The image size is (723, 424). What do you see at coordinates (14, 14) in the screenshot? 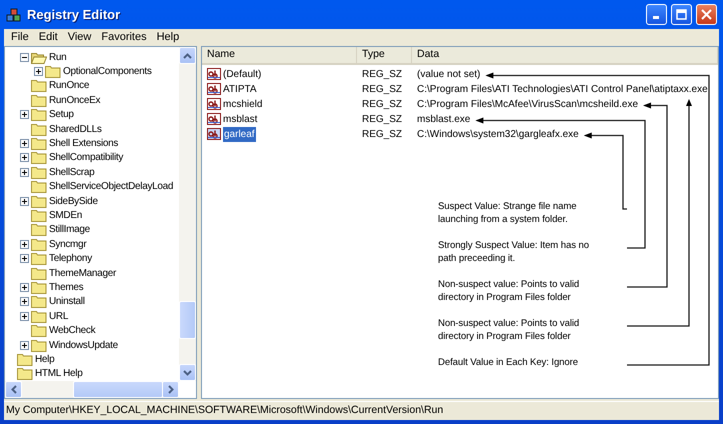
I see `cubes-icon` at bounding box center [14, 14].